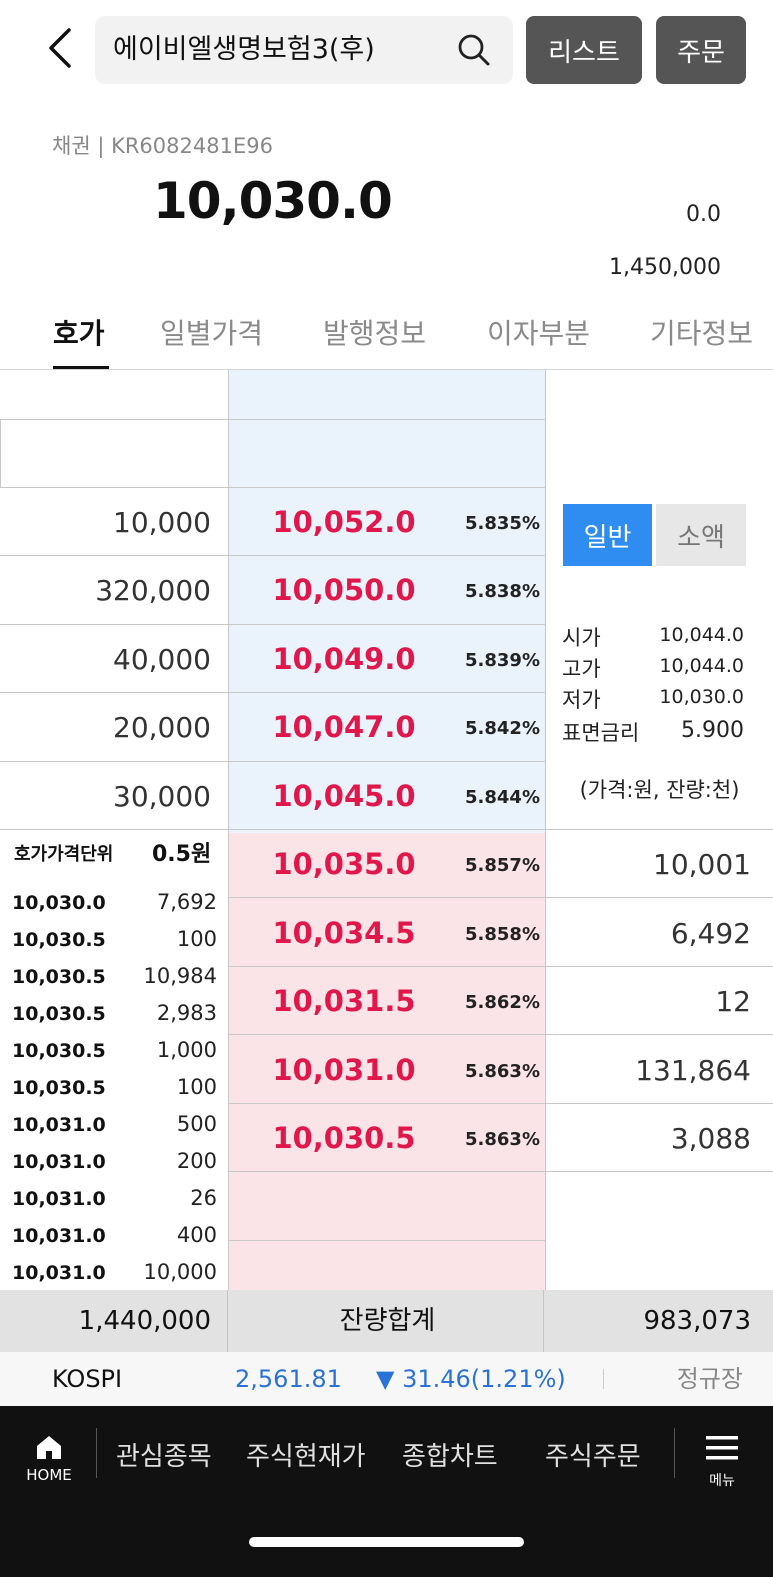  I want to click on home-indicator, so click(386, 1542).